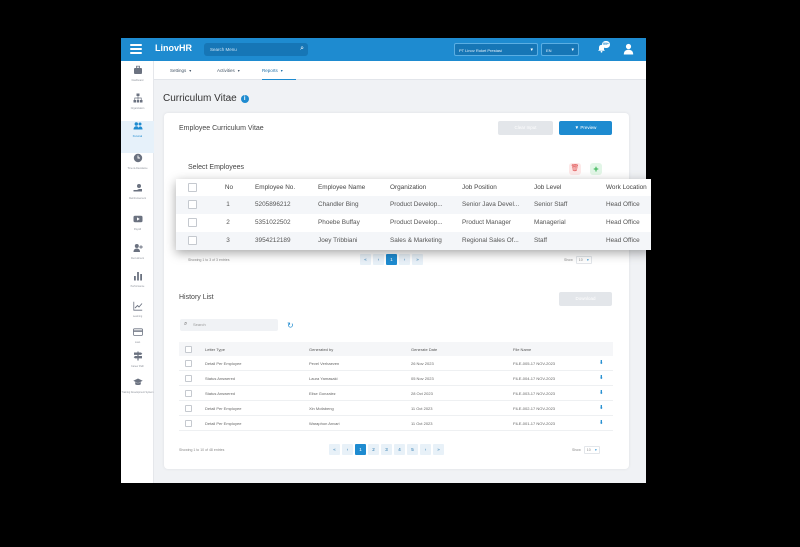 The height and width of the screenshot is (547, 800). I want to click on page-4-button: 4, so click(399, 449).